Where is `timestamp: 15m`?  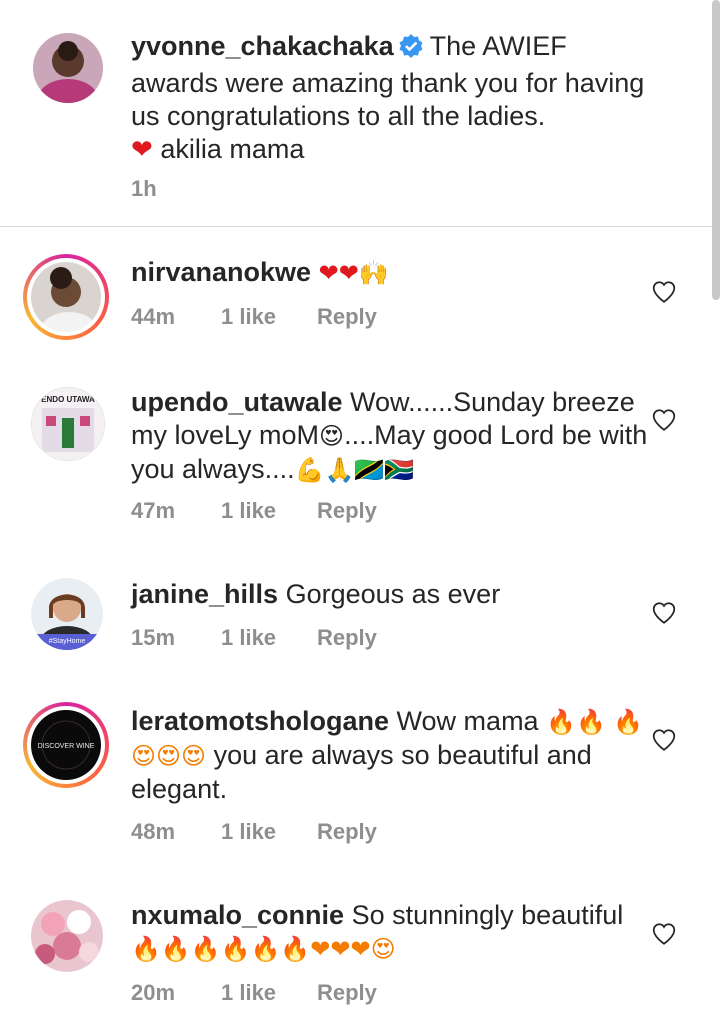 timestamp: 15m is located at coordinates (153, 637).